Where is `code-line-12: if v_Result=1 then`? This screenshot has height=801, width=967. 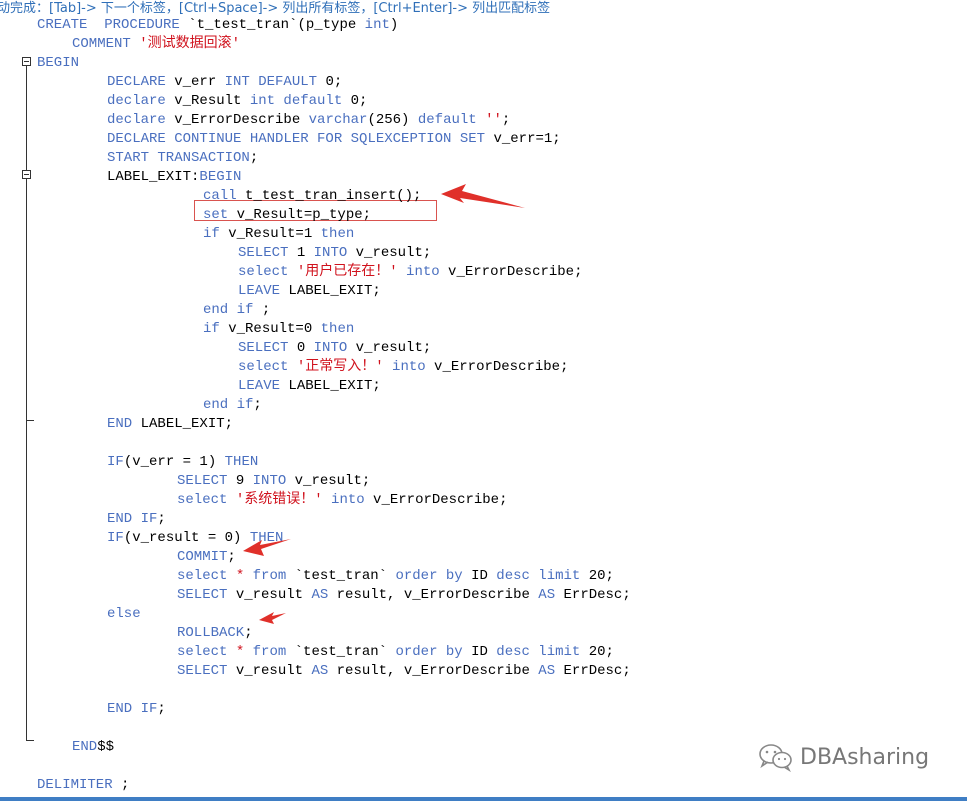
code-line-12: if v_Result=1 then is located at coordinates (279, 234).